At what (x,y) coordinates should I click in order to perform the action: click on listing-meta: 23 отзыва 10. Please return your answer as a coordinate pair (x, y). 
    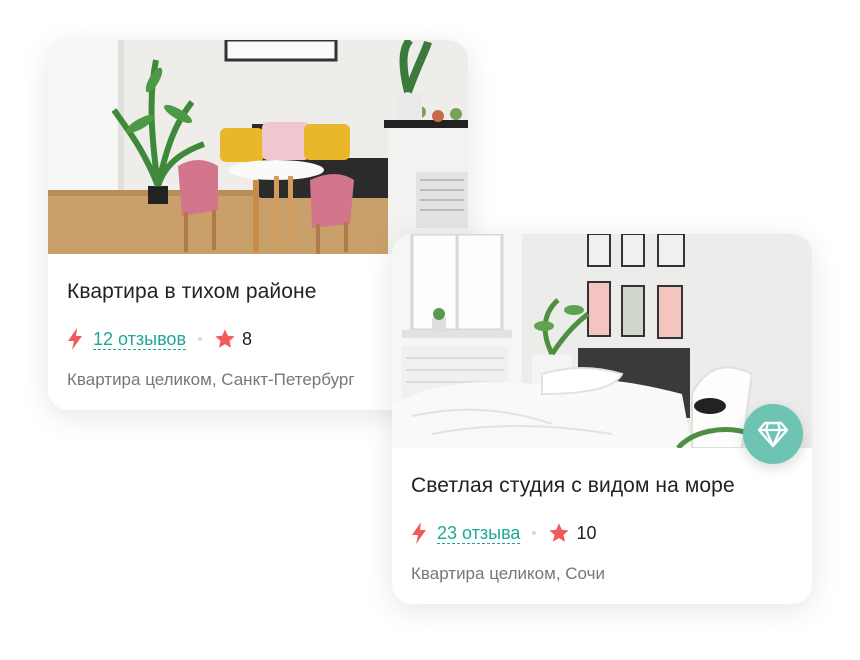
    Looking at the image, I should click on (503, 533).